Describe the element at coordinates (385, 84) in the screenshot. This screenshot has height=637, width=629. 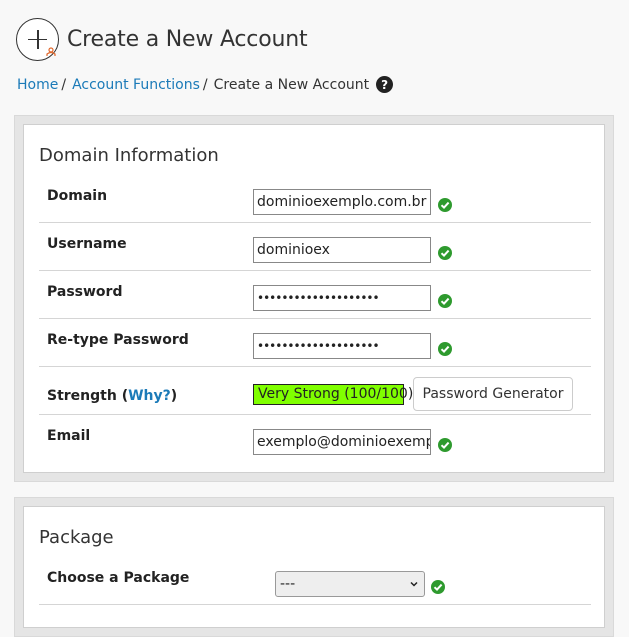
I see `question-circle-icon: ?` at that location.